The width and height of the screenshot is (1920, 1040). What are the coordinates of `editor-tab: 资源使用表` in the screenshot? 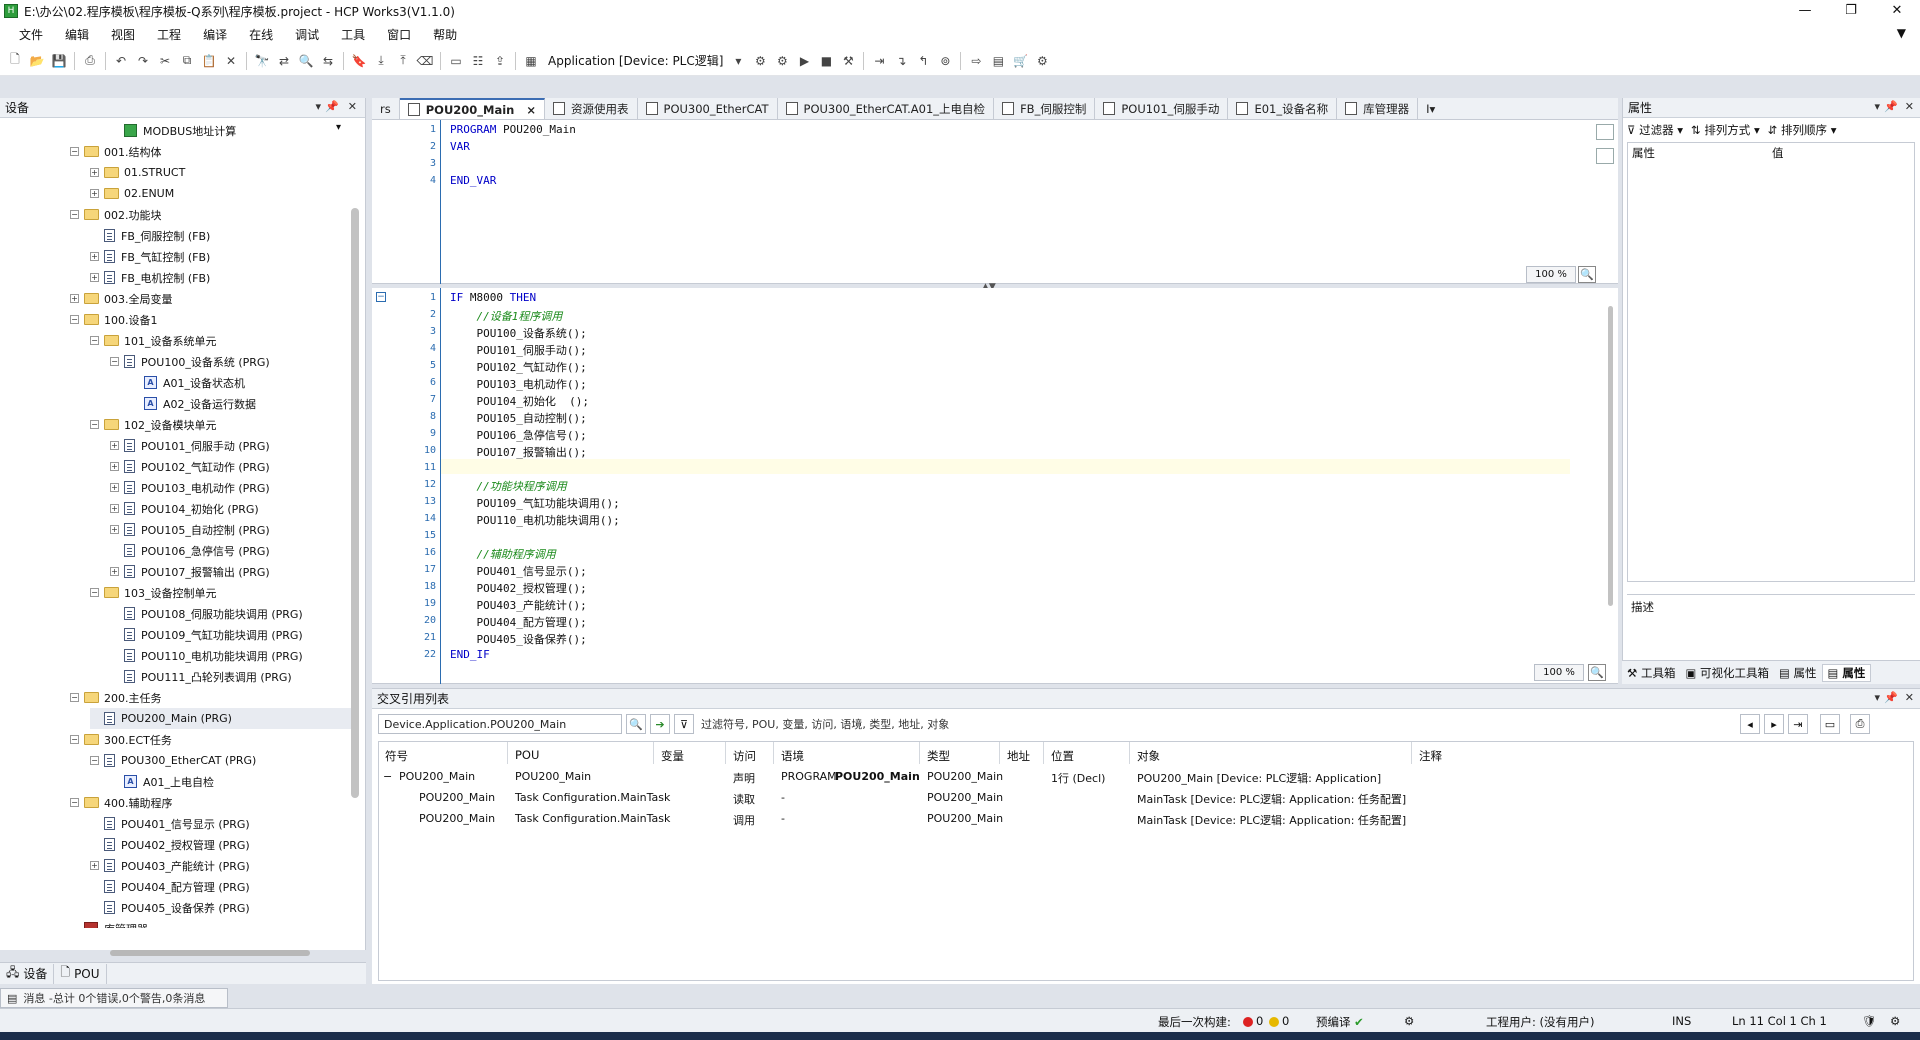 It's located at (591, 108).